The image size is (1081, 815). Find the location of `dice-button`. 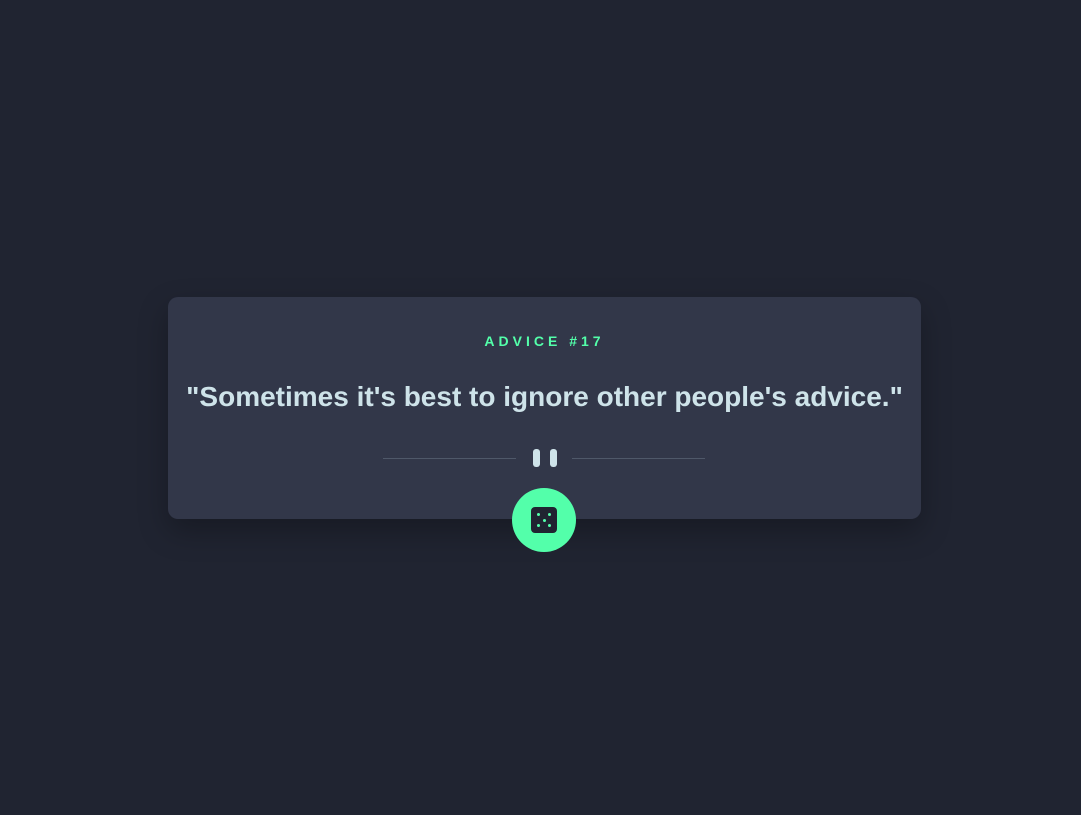

dice-button is located at coordinates (544, 520).